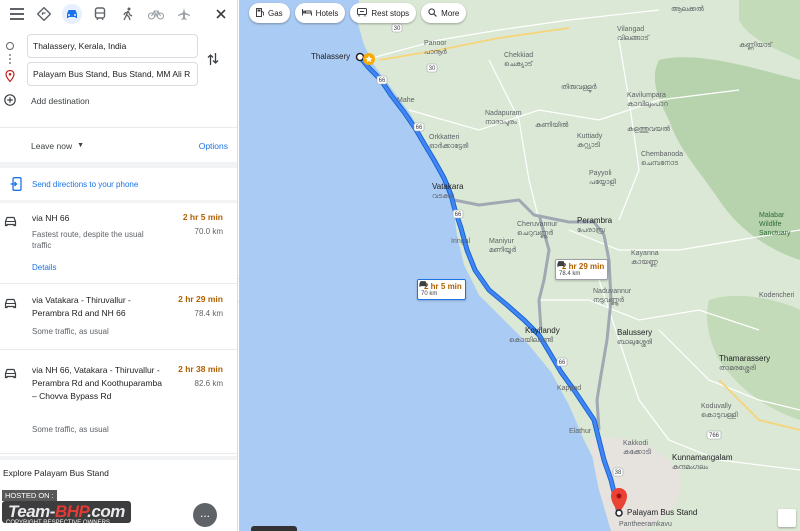 This screenshot has height=531, width=800. I want to click on leave-now-select: Leave now, so click(51, 146).